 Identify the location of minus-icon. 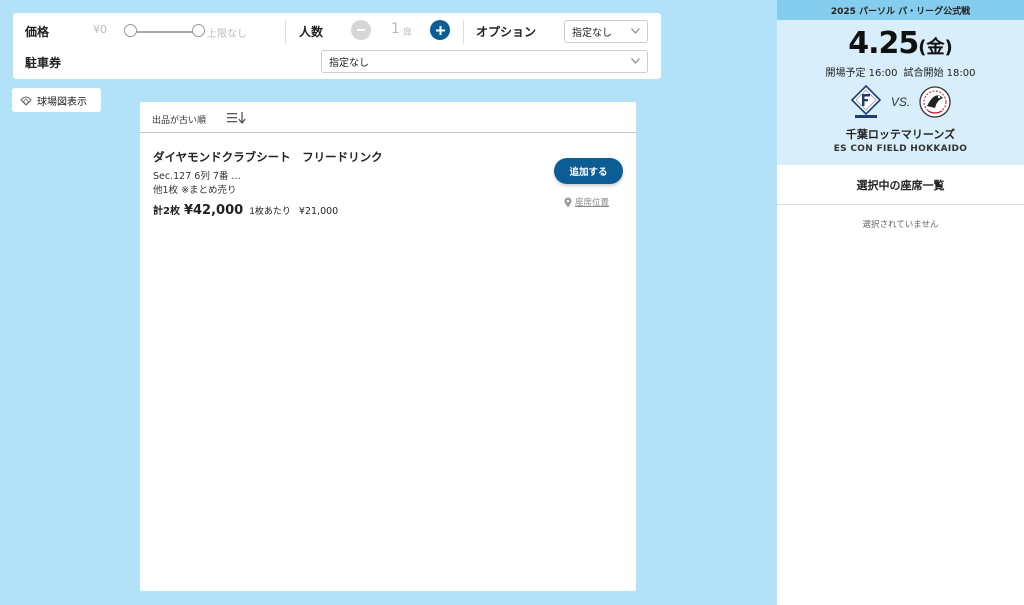
(361, 30).